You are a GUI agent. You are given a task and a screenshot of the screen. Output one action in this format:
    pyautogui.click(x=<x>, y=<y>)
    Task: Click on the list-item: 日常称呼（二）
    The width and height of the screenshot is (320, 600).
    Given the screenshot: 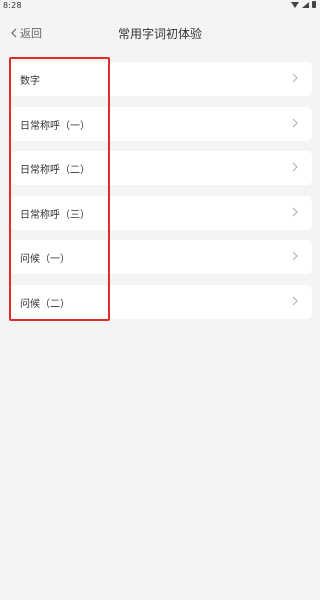 What is the action you would take?
    pyautogui.click(x=161, y=168)
    